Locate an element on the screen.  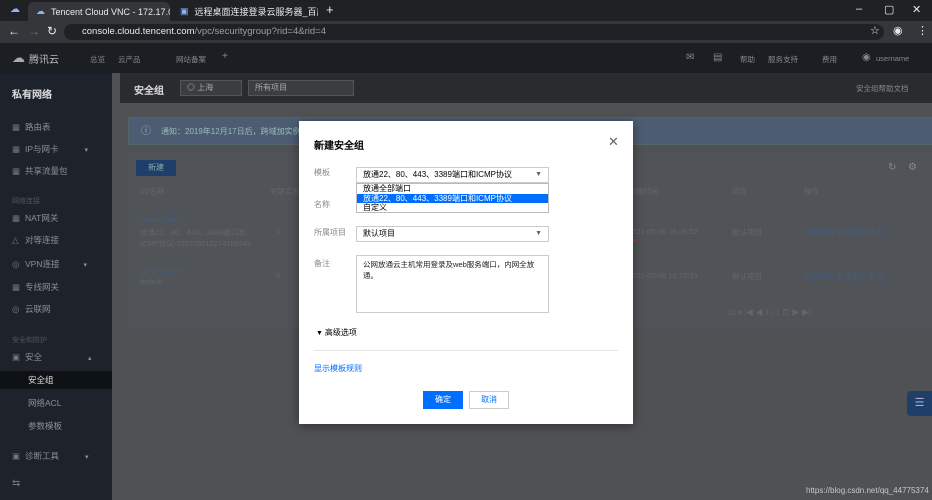
nat-icon: ▦ is located at coordinates (16, 218).